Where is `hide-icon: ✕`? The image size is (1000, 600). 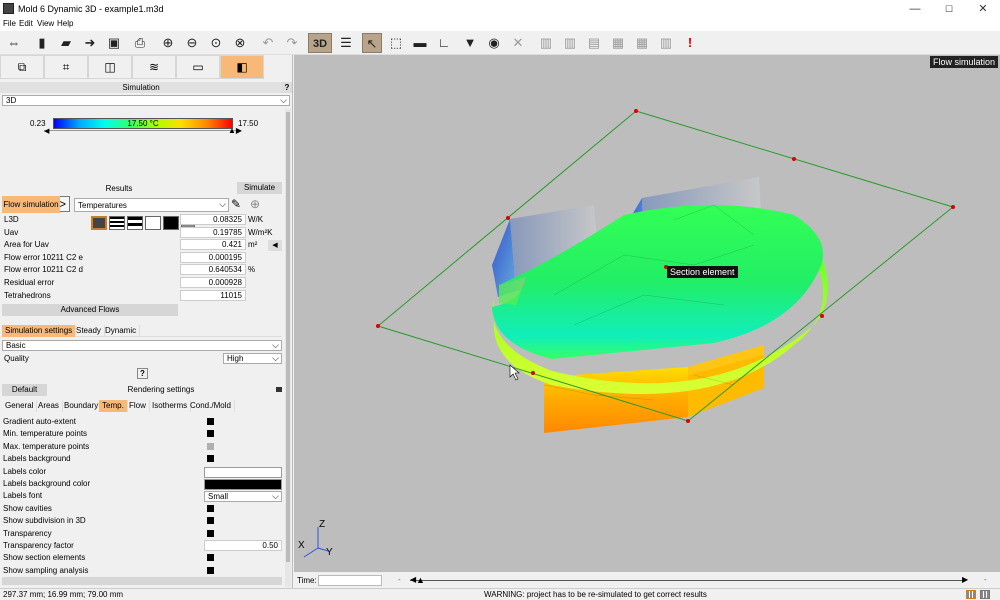
hide-icon: ✕ is located at coordinates (518, 43).